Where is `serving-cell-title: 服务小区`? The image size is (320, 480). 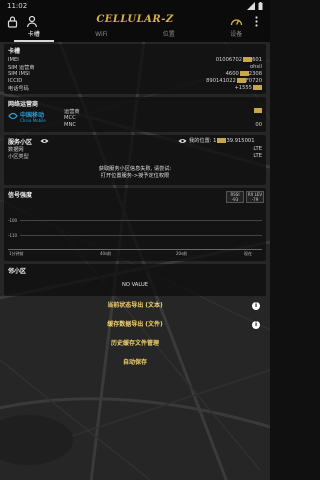 serving-cell-title: 服务小区 is located at coordinates (20, 142).